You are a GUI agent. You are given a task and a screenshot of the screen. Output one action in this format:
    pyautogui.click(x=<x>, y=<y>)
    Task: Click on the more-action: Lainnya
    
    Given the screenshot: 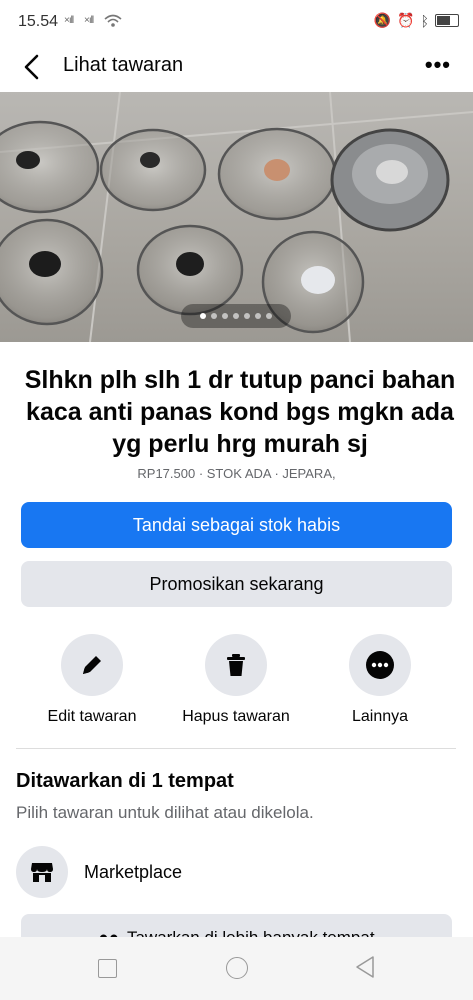 What is the action you would take?
    pyautogui.click(x=380, y=680)
    